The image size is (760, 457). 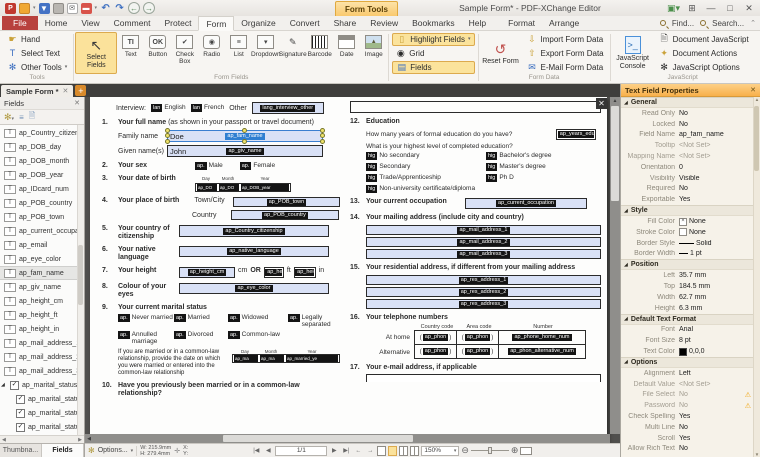 I want to click on history-back-icon: ←, so click(x=358, y=451).